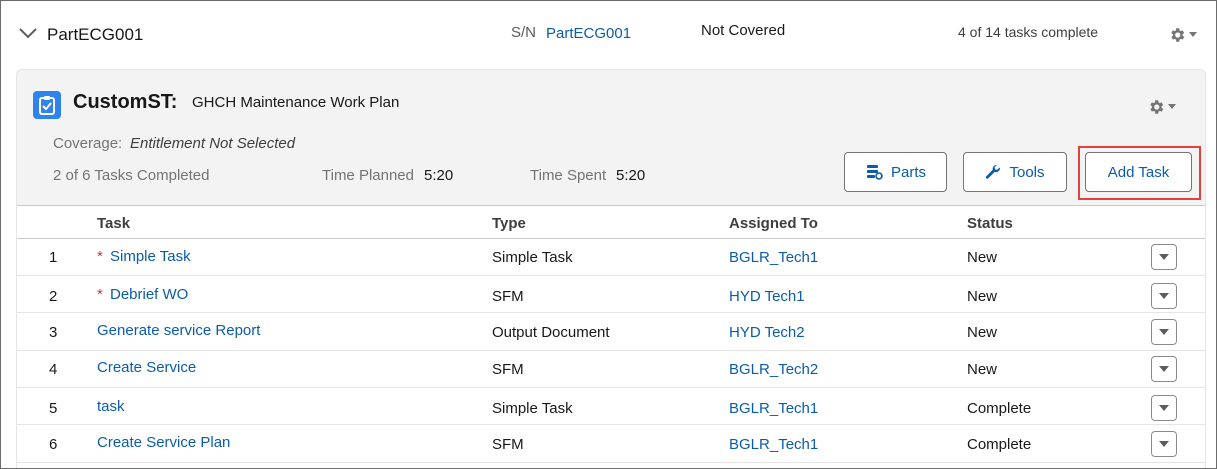 The image size is (1217, 469). What do you see at coordinates (53, 296) in the screenshot?
I see `row-number: 2` at bounding box center [53, 296].